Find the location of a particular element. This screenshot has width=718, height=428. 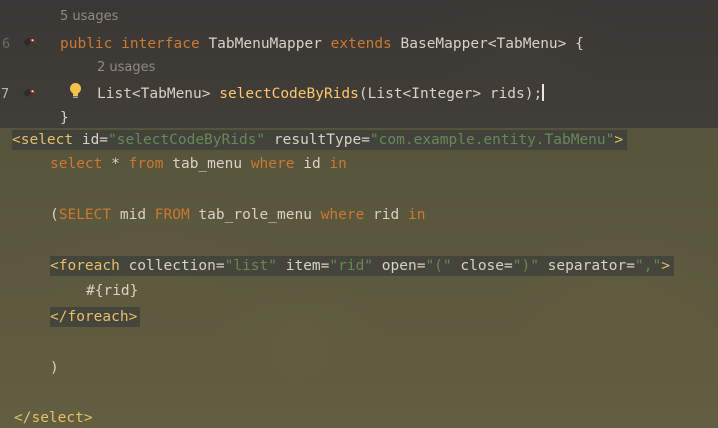

sql-keyword: FROM is located at coordinates (172, 215).